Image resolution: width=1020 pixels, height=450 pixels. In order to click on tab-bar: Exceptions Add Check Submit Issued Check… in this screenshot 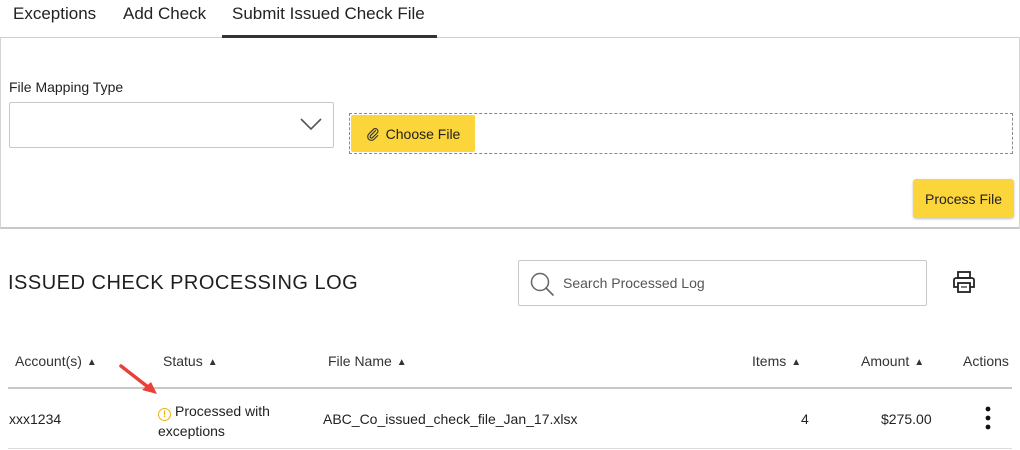, I will do `click(510, 19)`.